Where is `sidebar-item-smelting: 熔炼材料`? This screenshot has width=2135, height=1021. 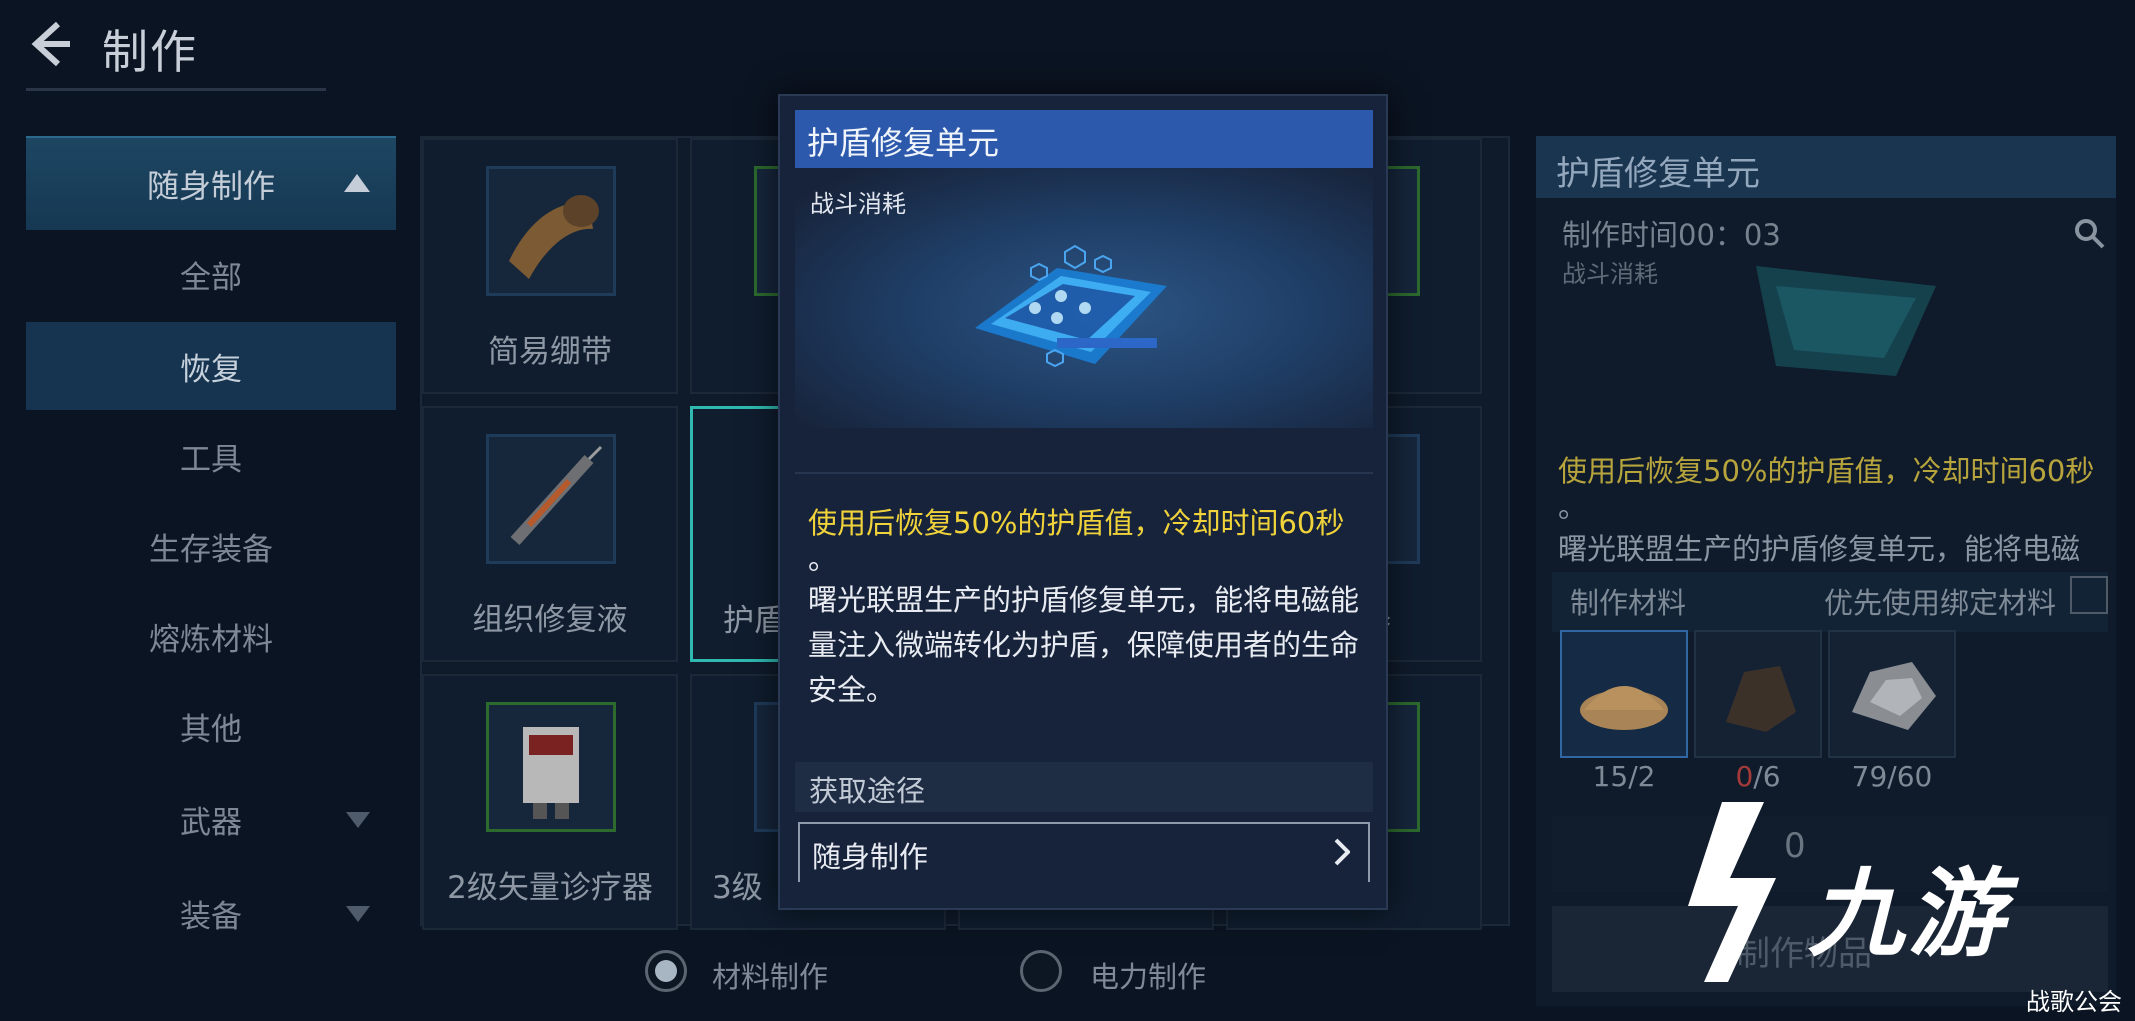
sidebar-item-smelting: 熔炼材料 is located at coordinates (211, 636).